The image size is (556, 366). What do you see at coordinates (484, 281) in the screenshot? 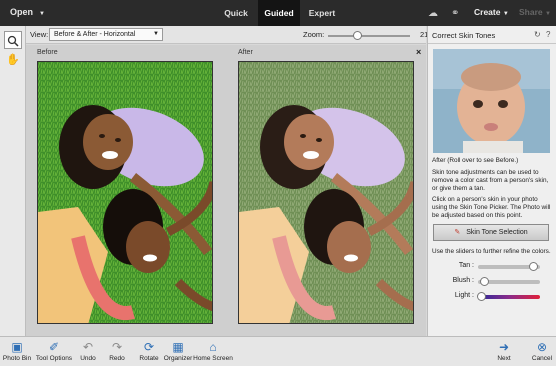
I see `blush-slider-handle` at bounding box center [484, 281].